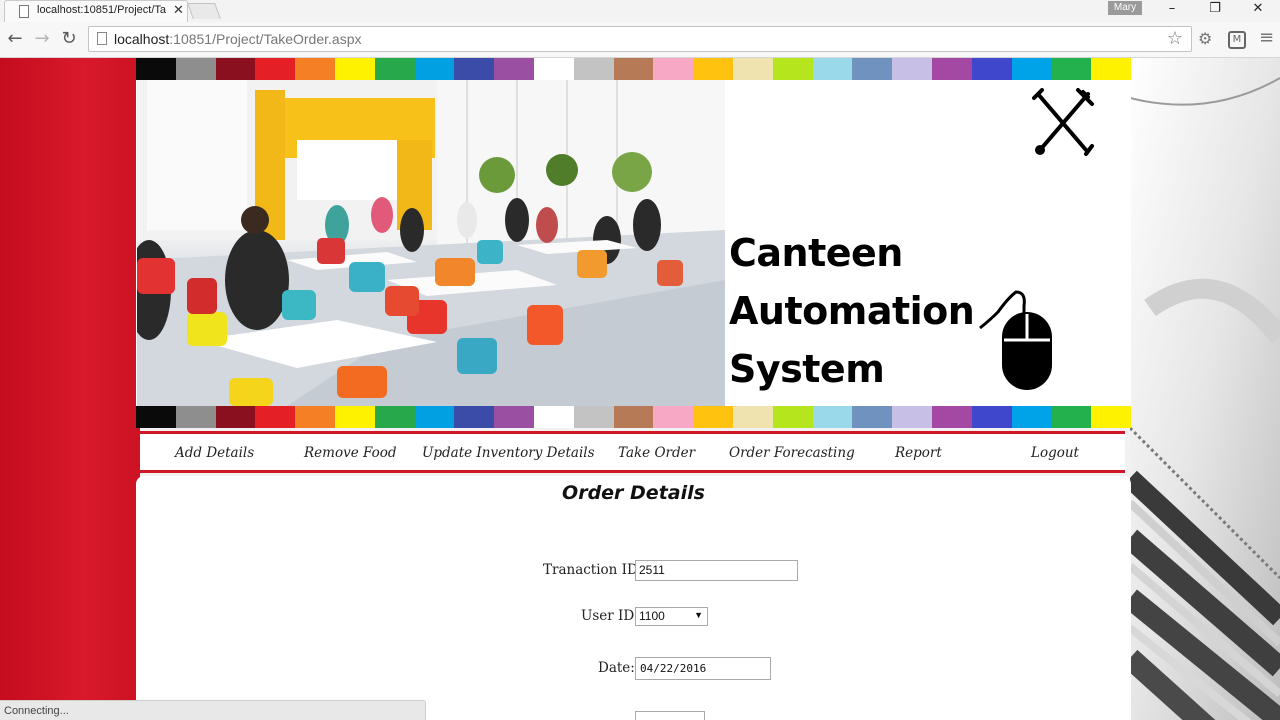 Image resolution: width=1280 pixels, height=720 pixels. I want to click on profile-badge: Mary, so click(1125, 8).